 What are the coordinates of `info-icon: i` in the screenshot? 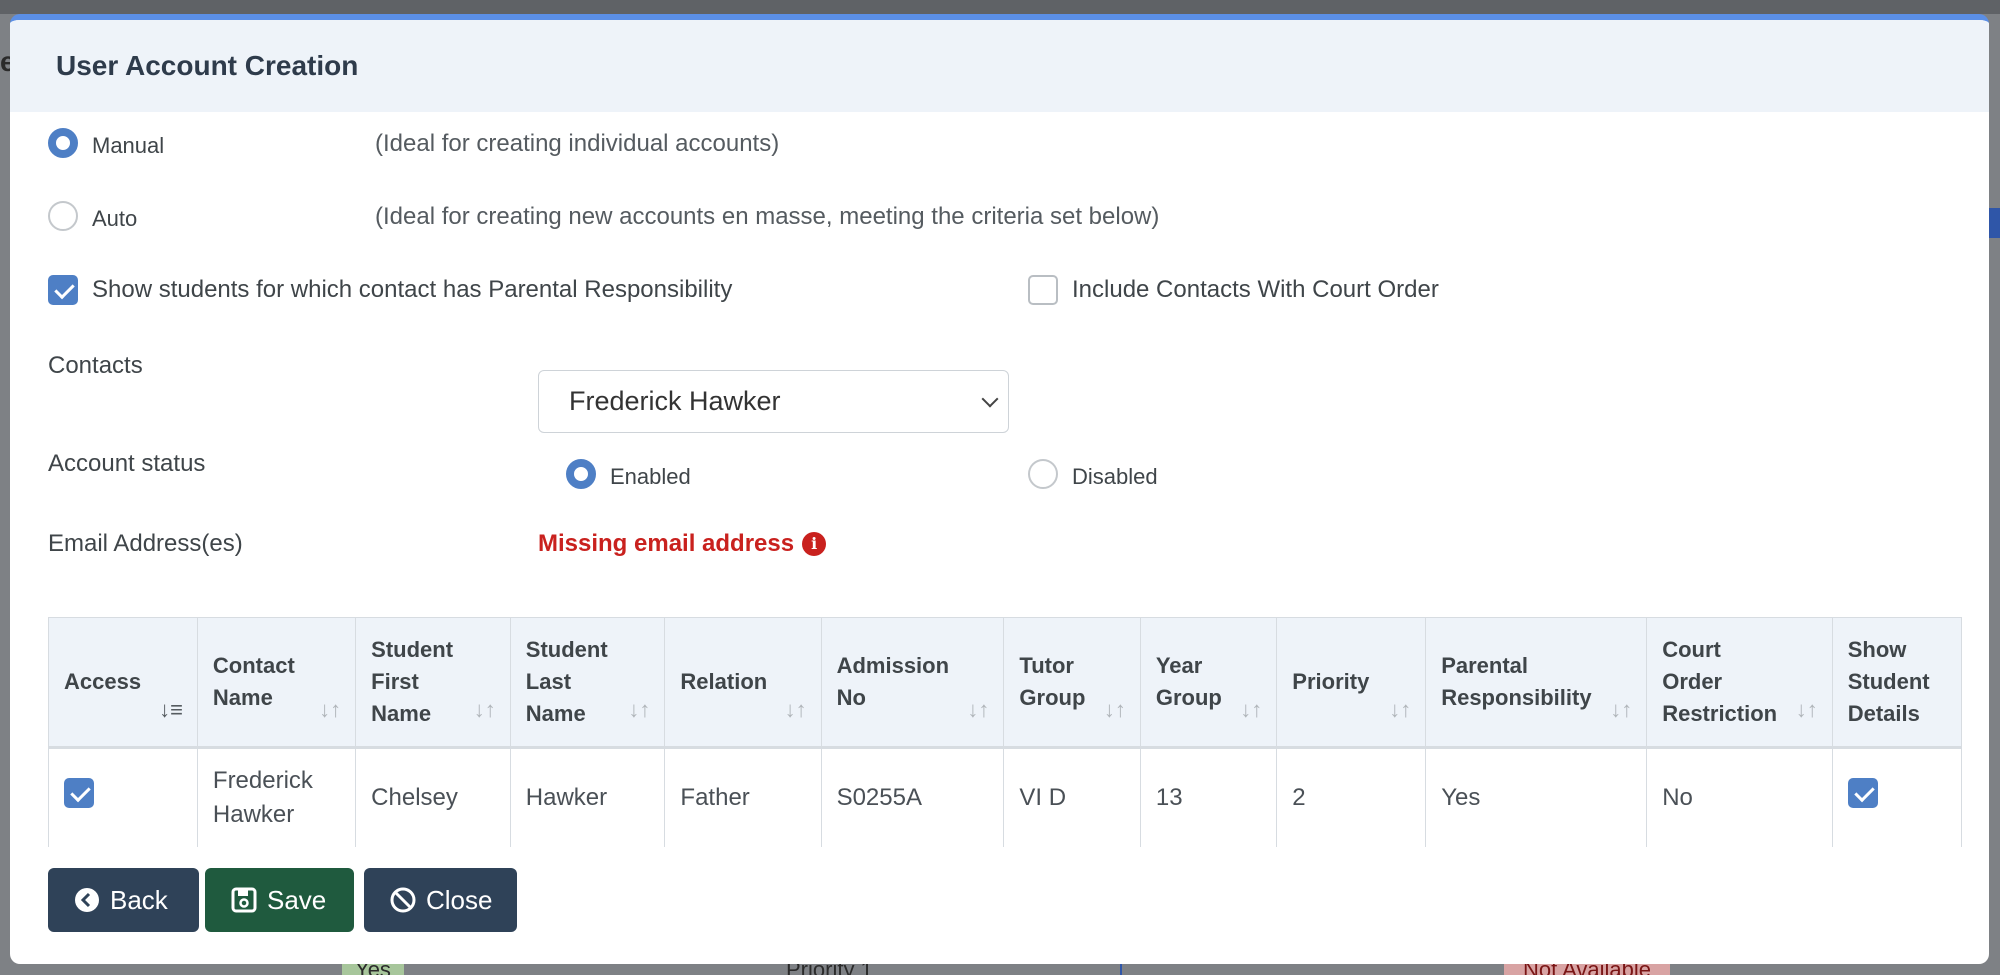 It's located at (814, 544).